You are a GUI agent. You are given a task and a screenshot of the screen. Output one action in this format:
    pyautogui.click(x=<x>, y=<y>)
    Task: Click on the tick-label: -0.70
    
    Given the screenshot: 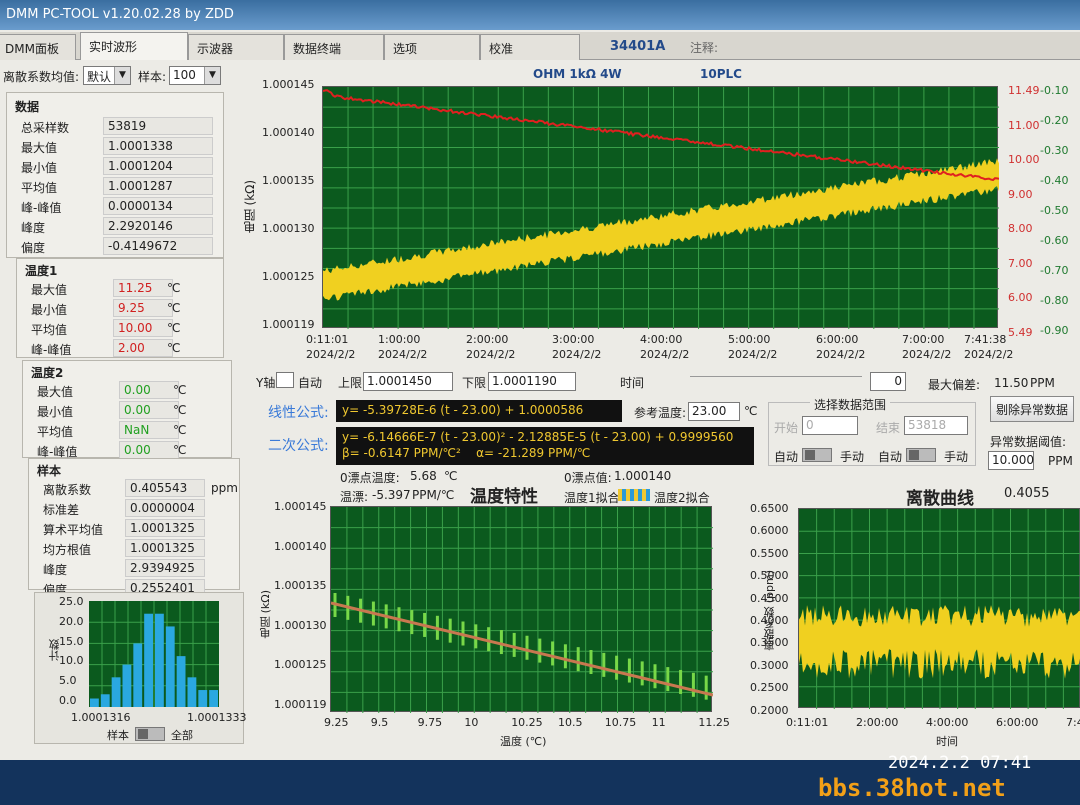 What is the action you would take?
    pyautogui.click(x=1054, y=270)
    